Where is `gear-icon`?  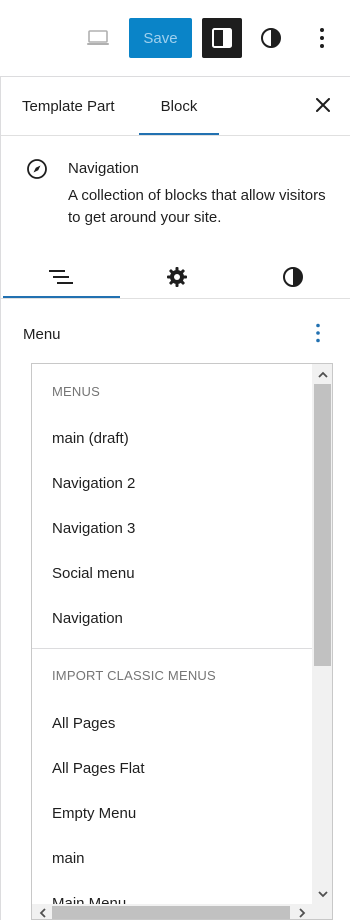
gear-icon is located at coordinates (177, 277).